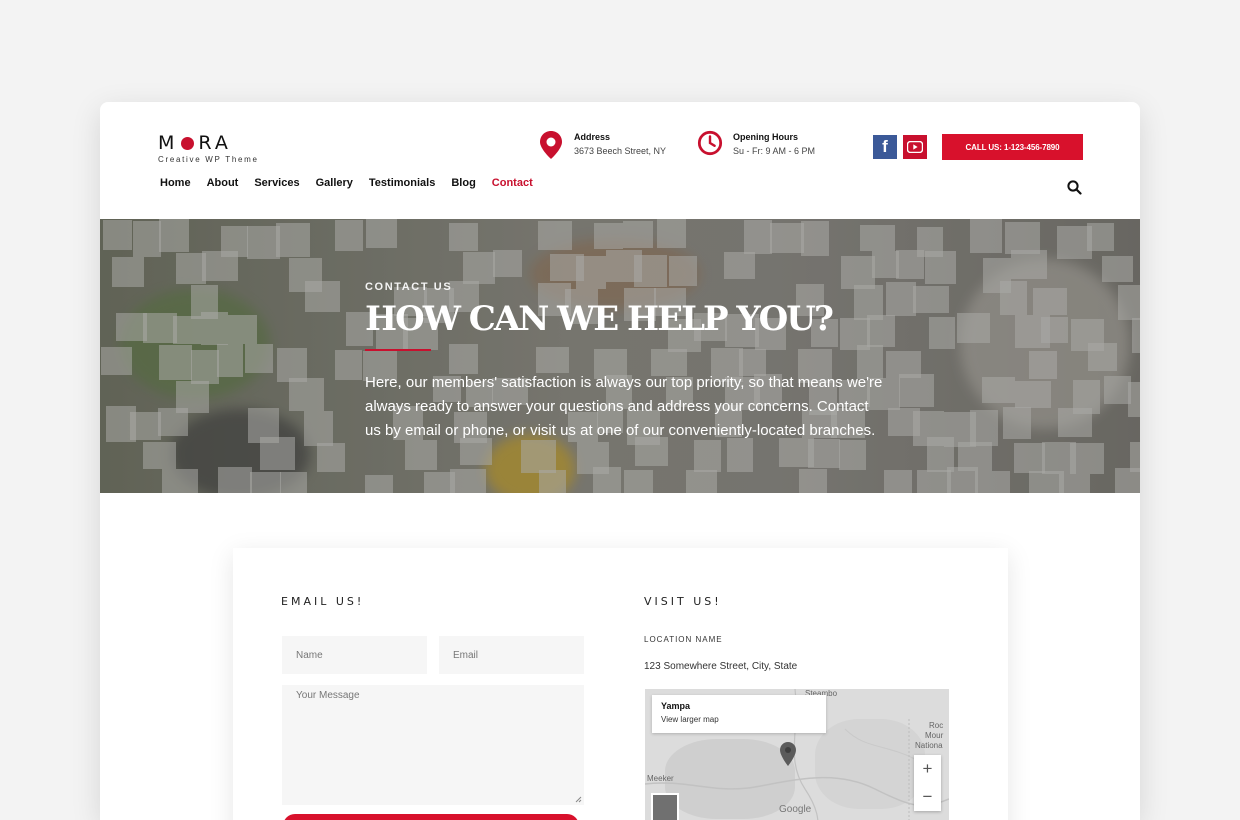  What do you see at coordinates (512, 183) in the screenshot?
I see `nav-item-contact: Contact` at bounding box center [512, 183].